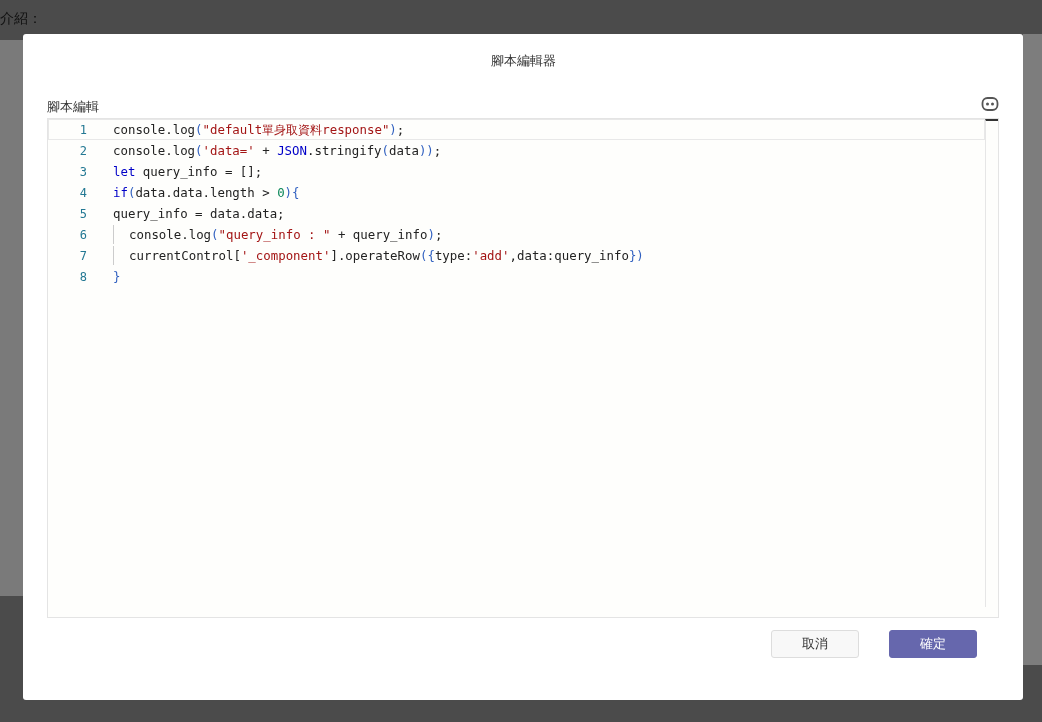 This screenshot has height=722, width=1042. I want to click on line-number: 1, so click(82, 129).